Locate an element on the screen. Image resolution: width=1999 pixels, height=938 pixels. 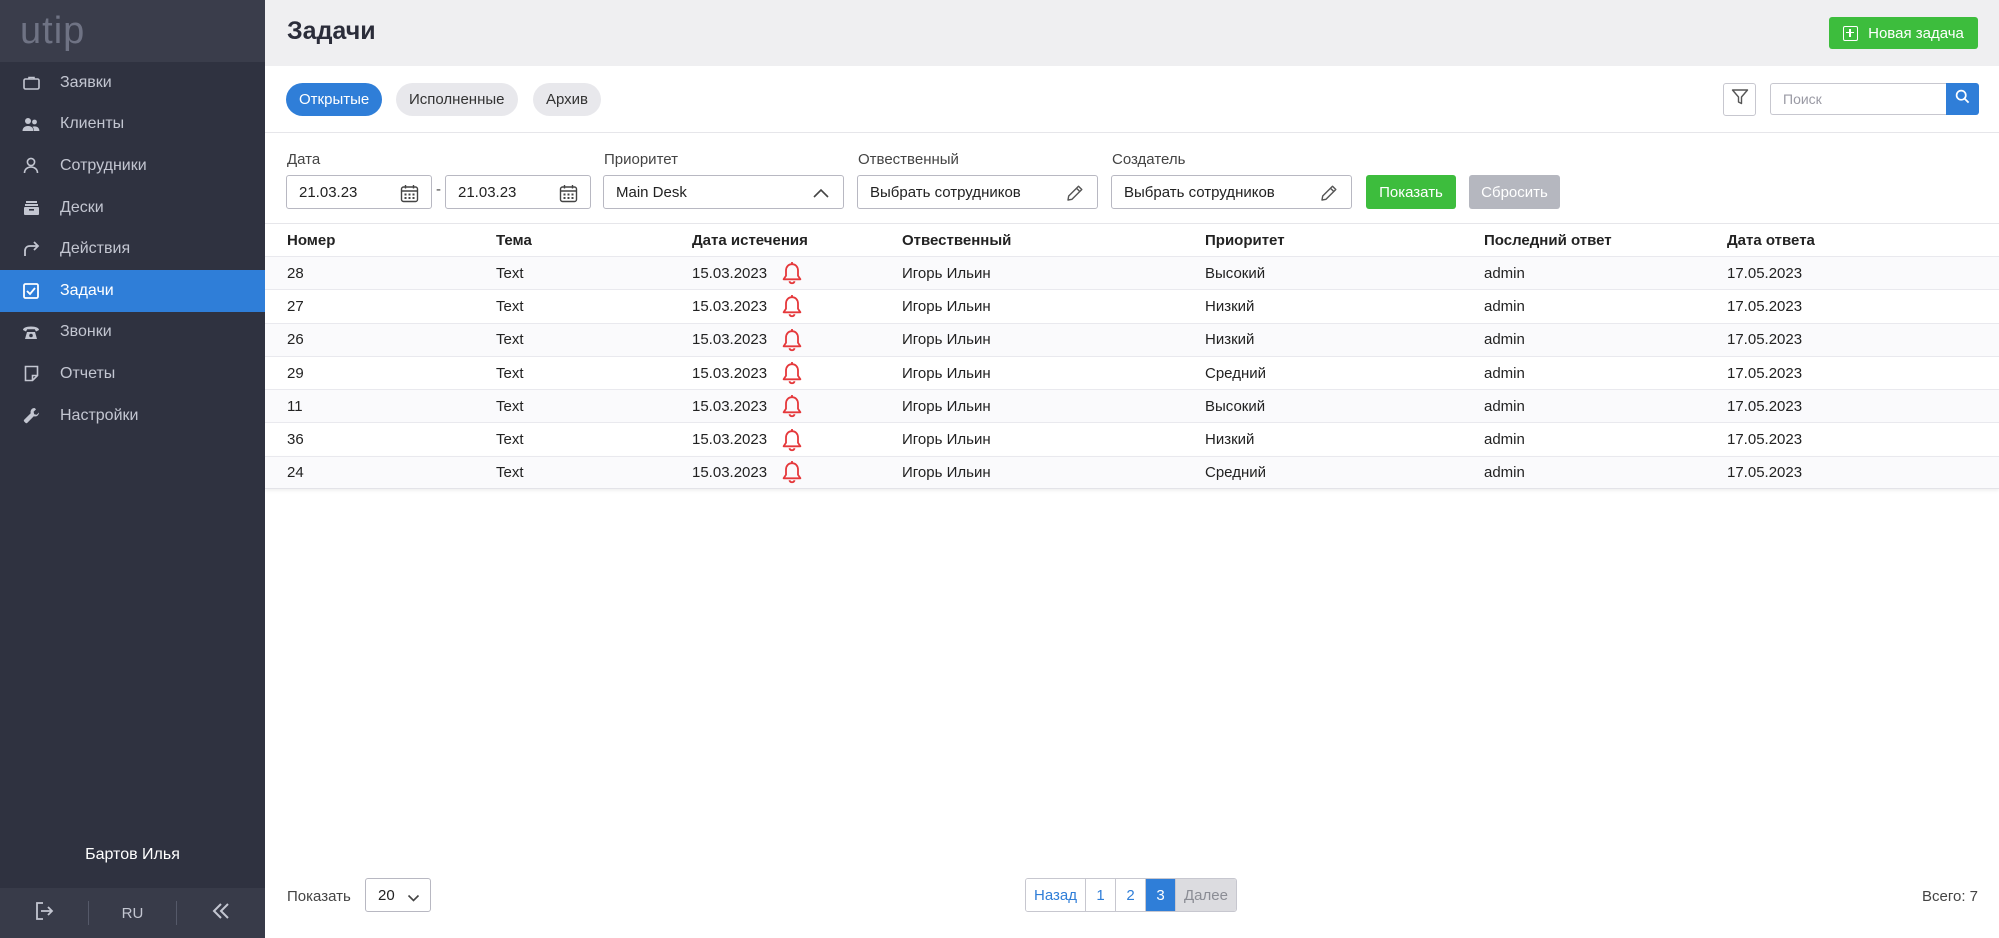
priority-value: Main Desk is located at coordinates (651, 192).